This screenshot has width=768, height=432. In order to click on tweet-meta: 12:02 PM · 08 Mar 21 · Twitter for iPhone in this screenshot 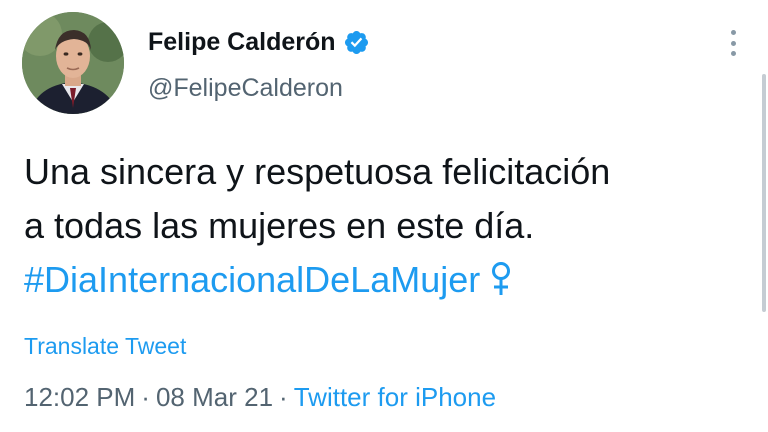, I will do `click(260, 397)`.